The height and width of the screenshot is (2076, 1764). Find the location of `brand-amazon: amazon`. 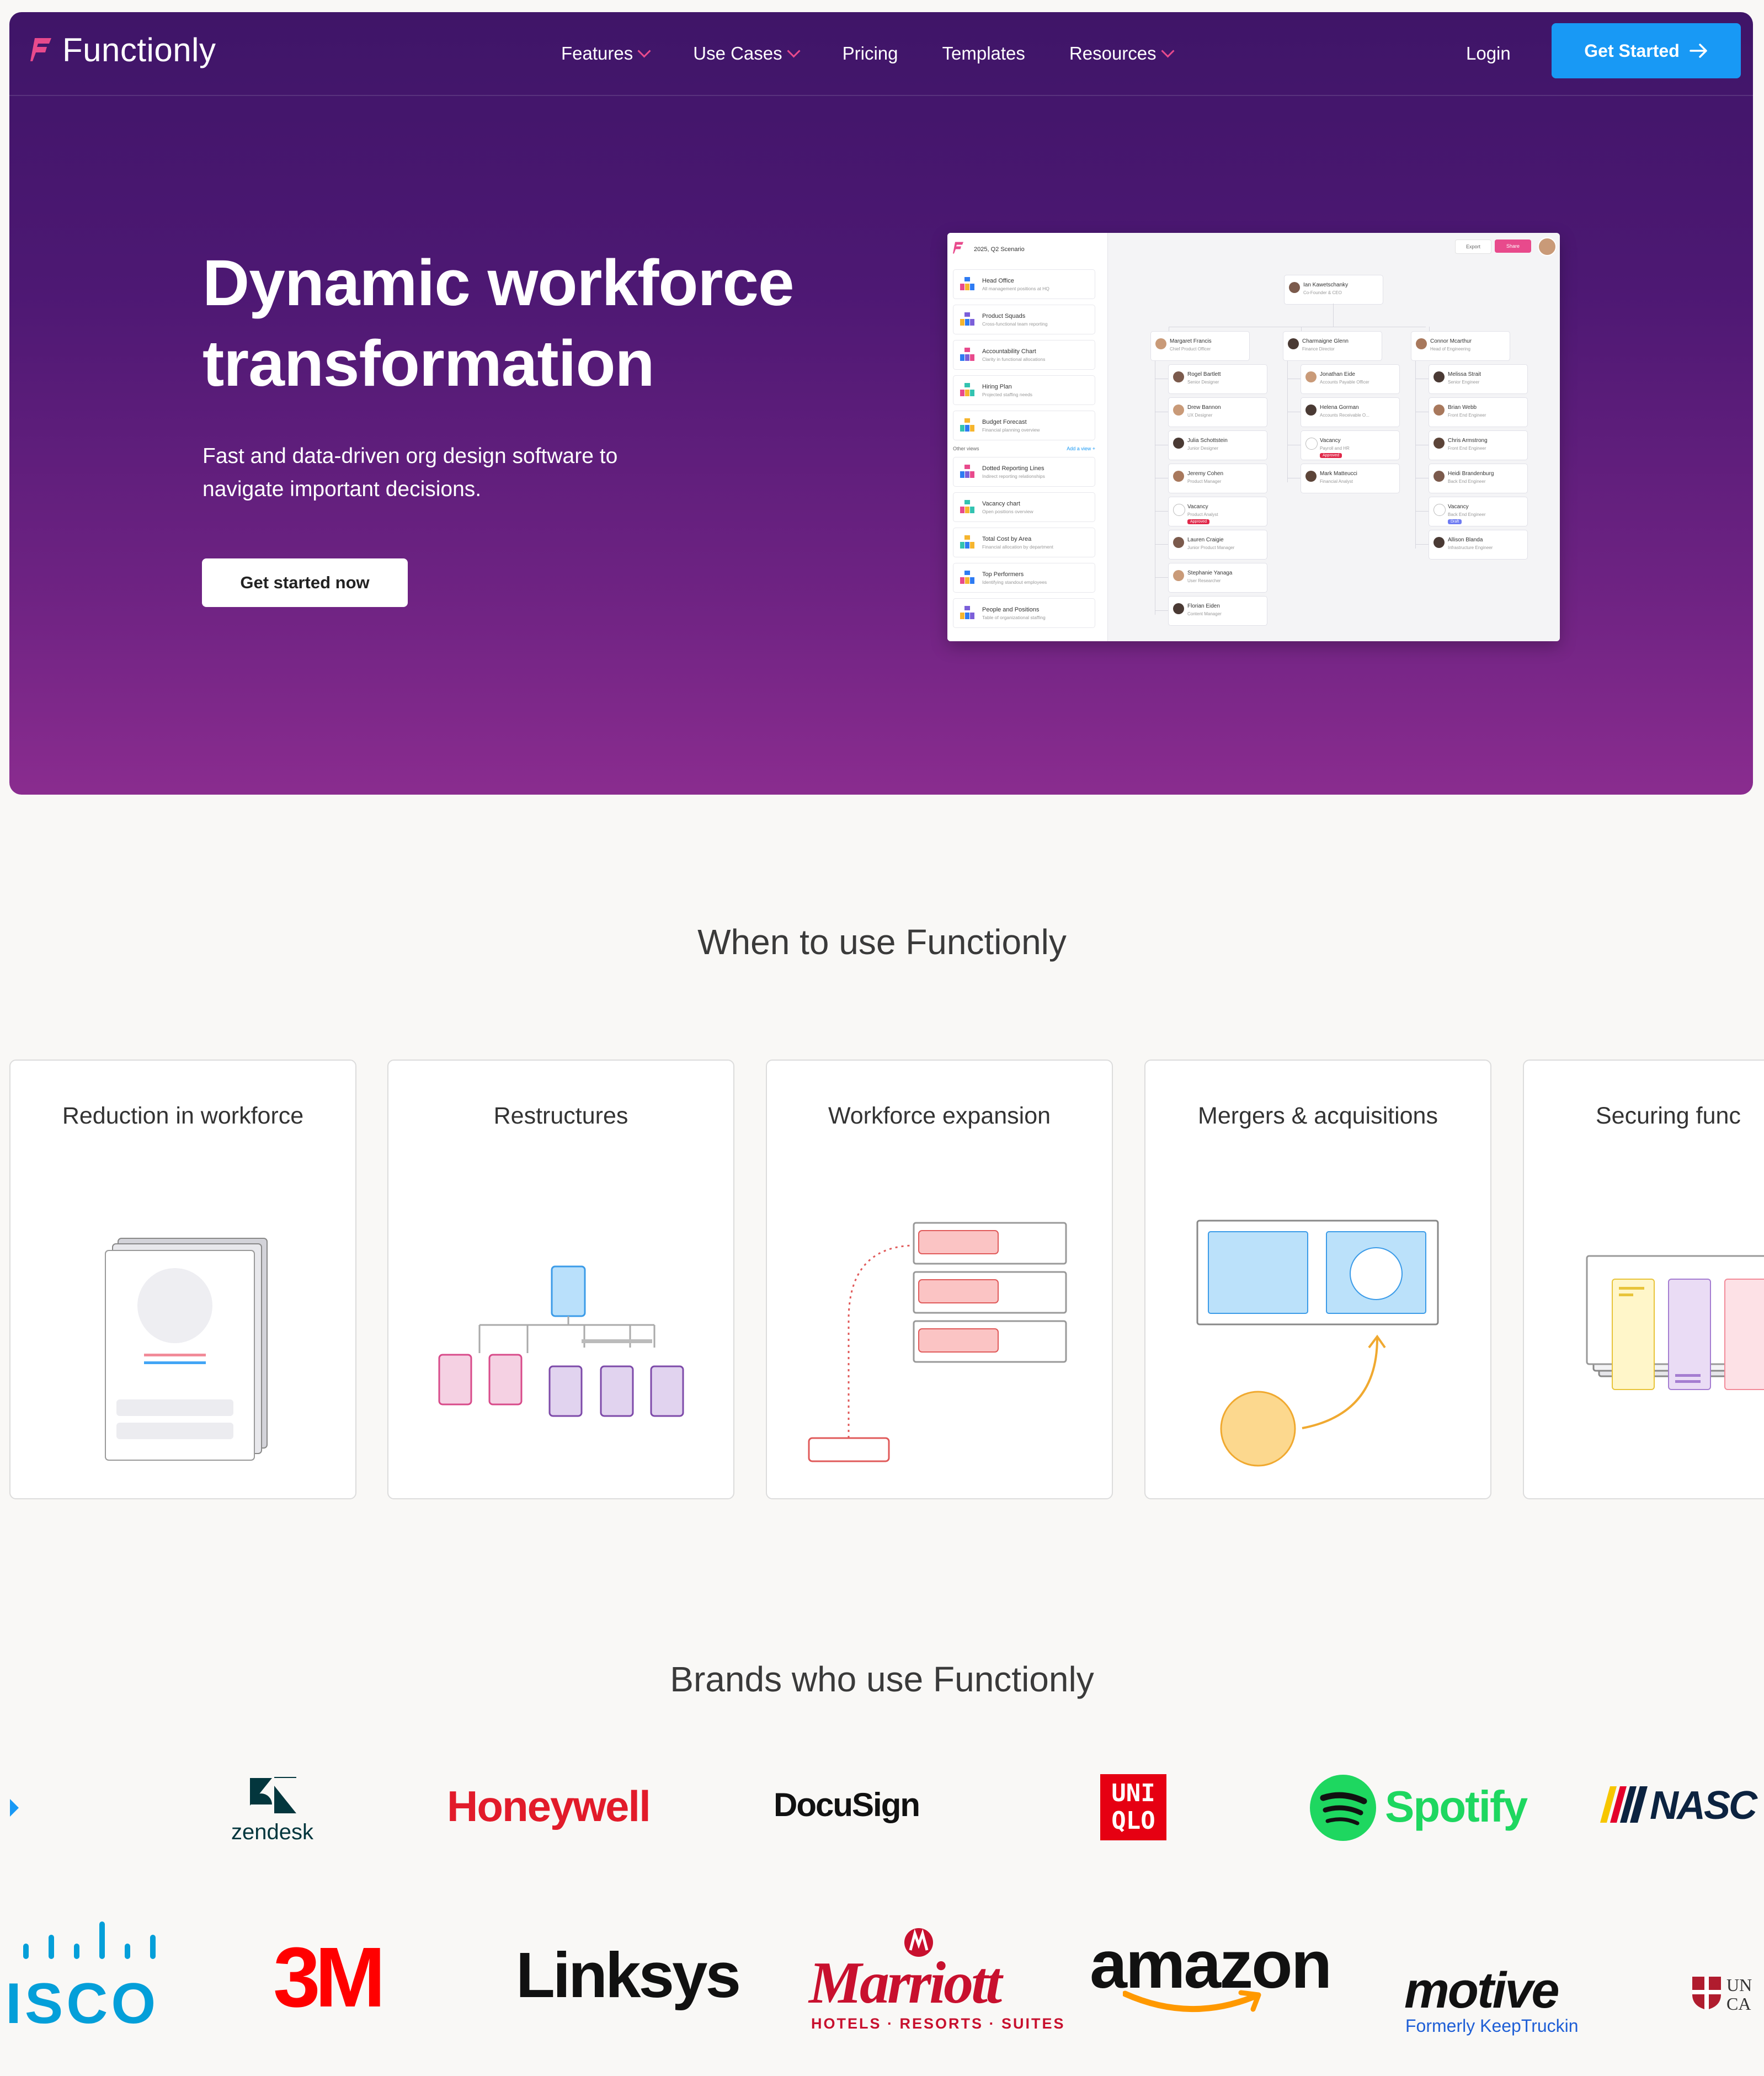

brand-amazon: amazon is located at coordinates (1211, 1970).